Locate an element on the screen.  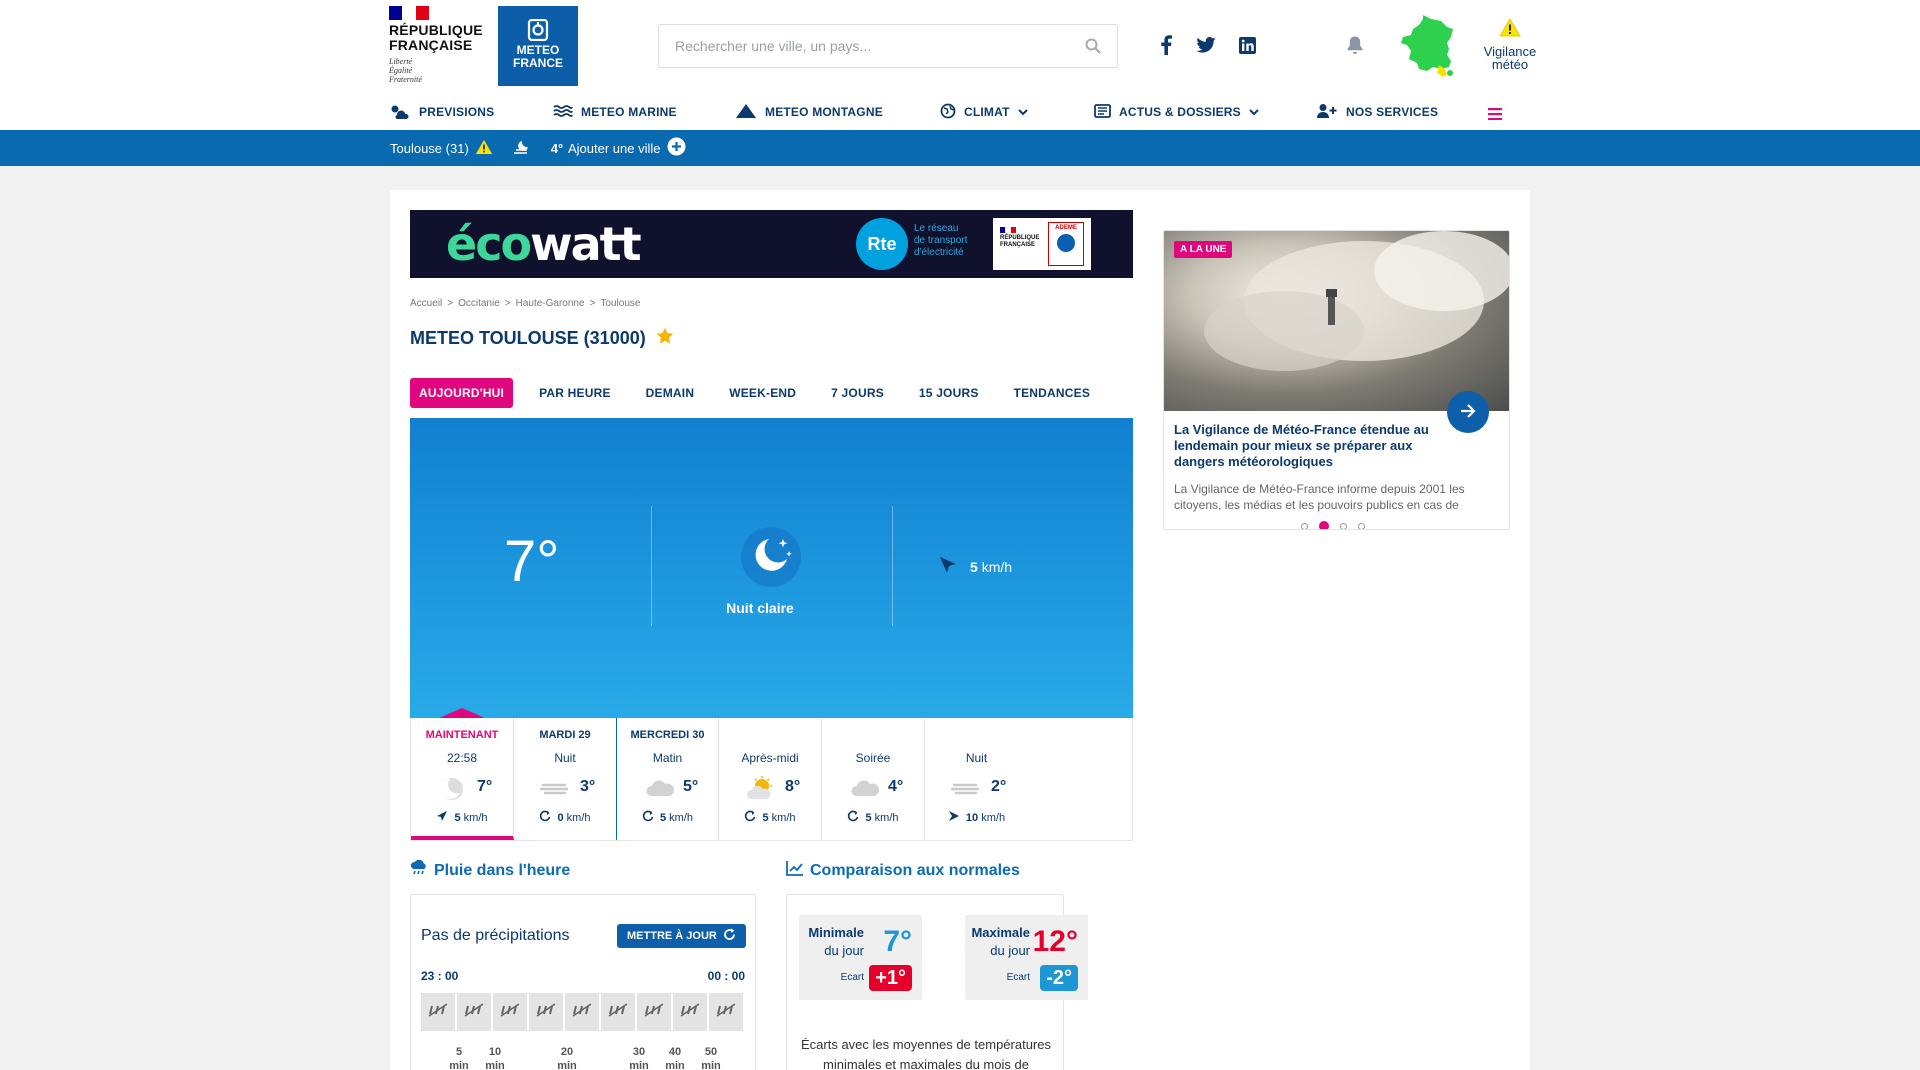
timeline-temp: 5° is located at coordinates (691, 786).